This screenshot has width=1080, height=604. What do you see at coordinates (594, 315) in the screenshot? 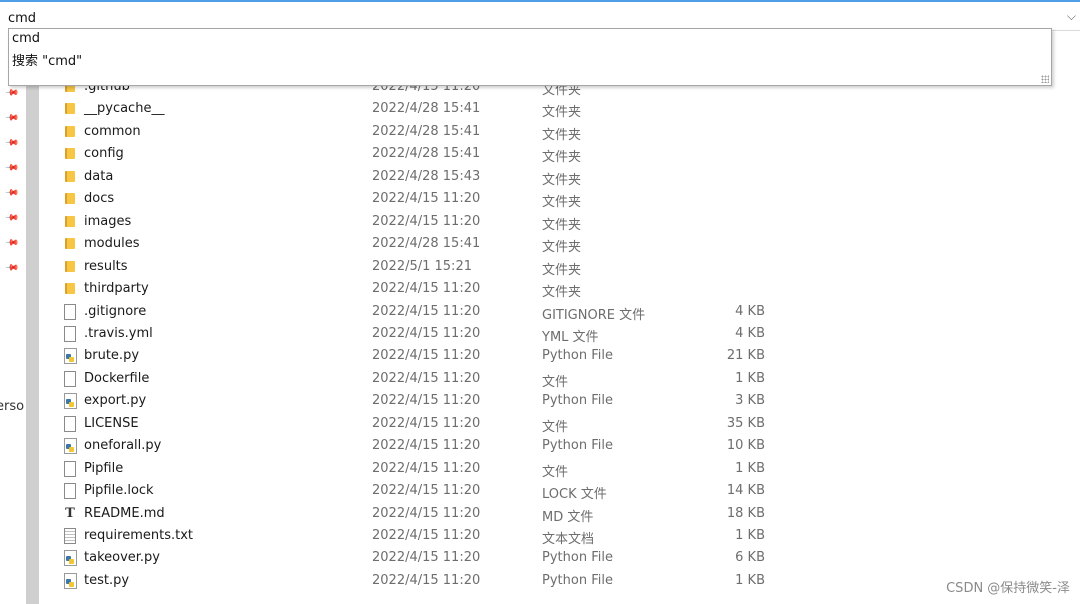
I see `file-type: GITIGNORE 文件` at bounding box center [594, 315].